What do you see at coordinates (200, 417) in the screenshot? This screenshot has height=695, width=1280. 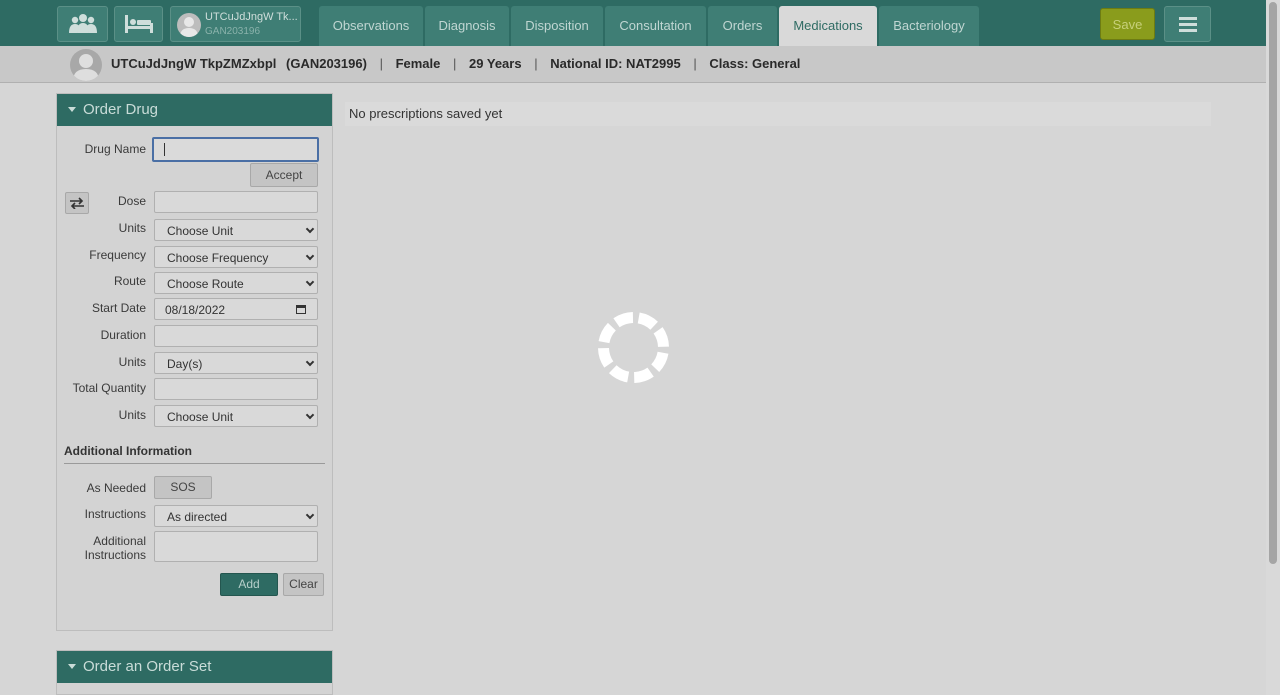 I see `quantity-units-value: Choose Unit` at bounding box center [200, 417].